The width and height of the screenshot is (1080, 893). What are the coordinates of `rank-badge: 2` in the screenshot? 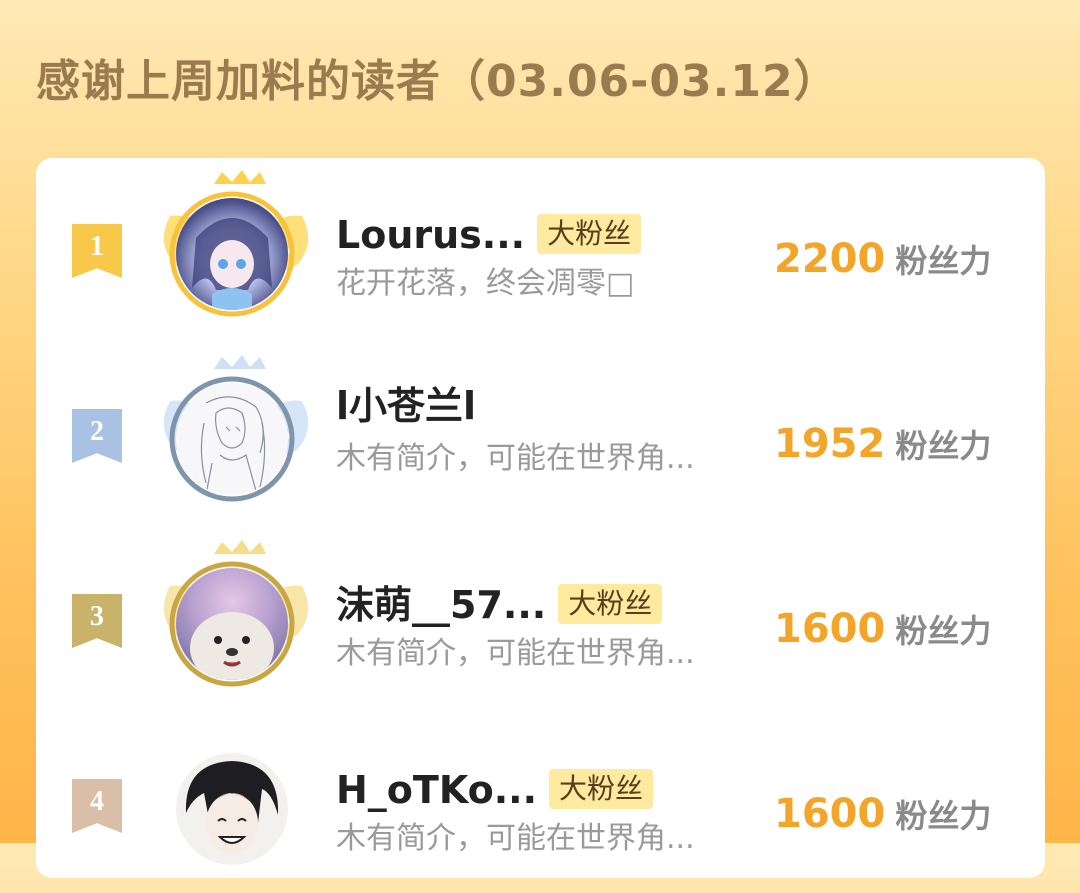 It's located at (97, 436).